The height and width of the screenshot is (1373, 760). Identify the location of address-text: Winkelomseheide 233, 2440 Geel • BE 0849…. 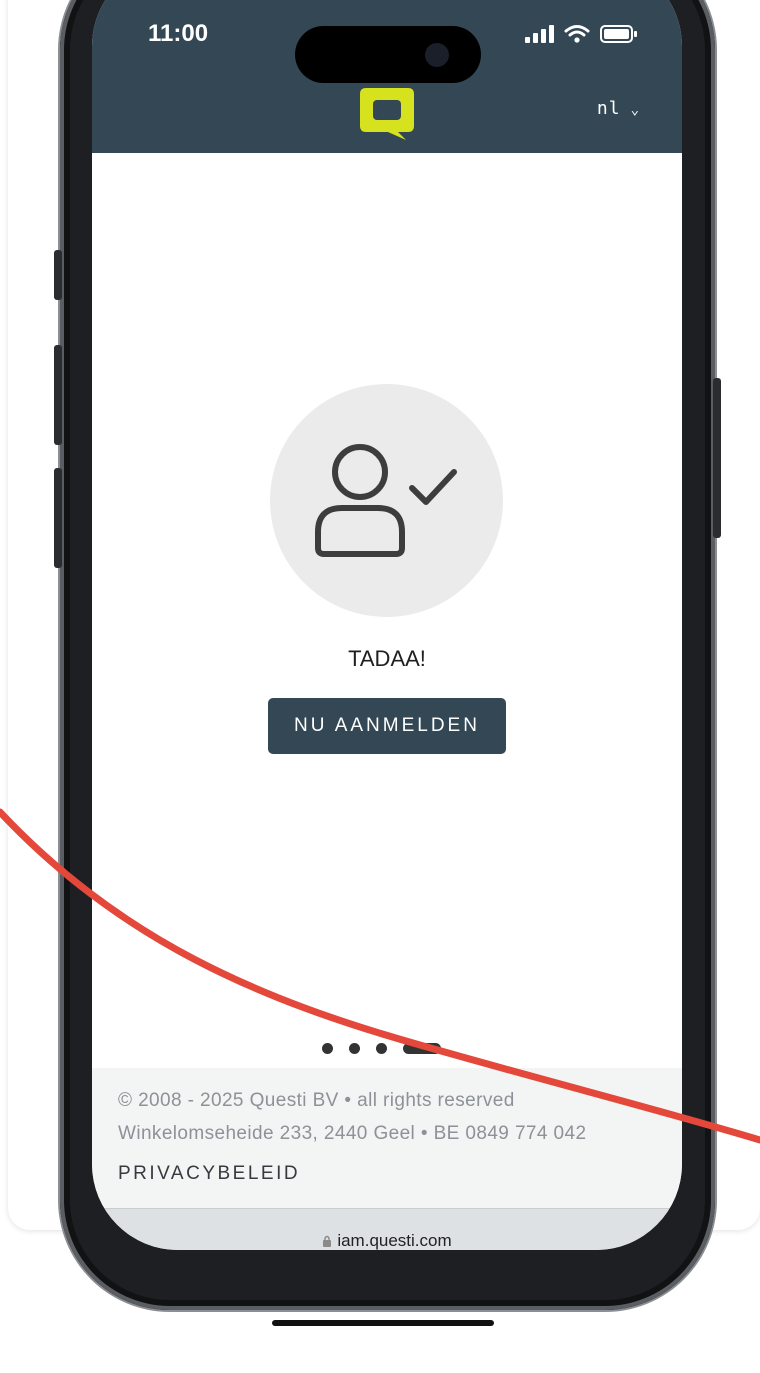
(352, 1133).